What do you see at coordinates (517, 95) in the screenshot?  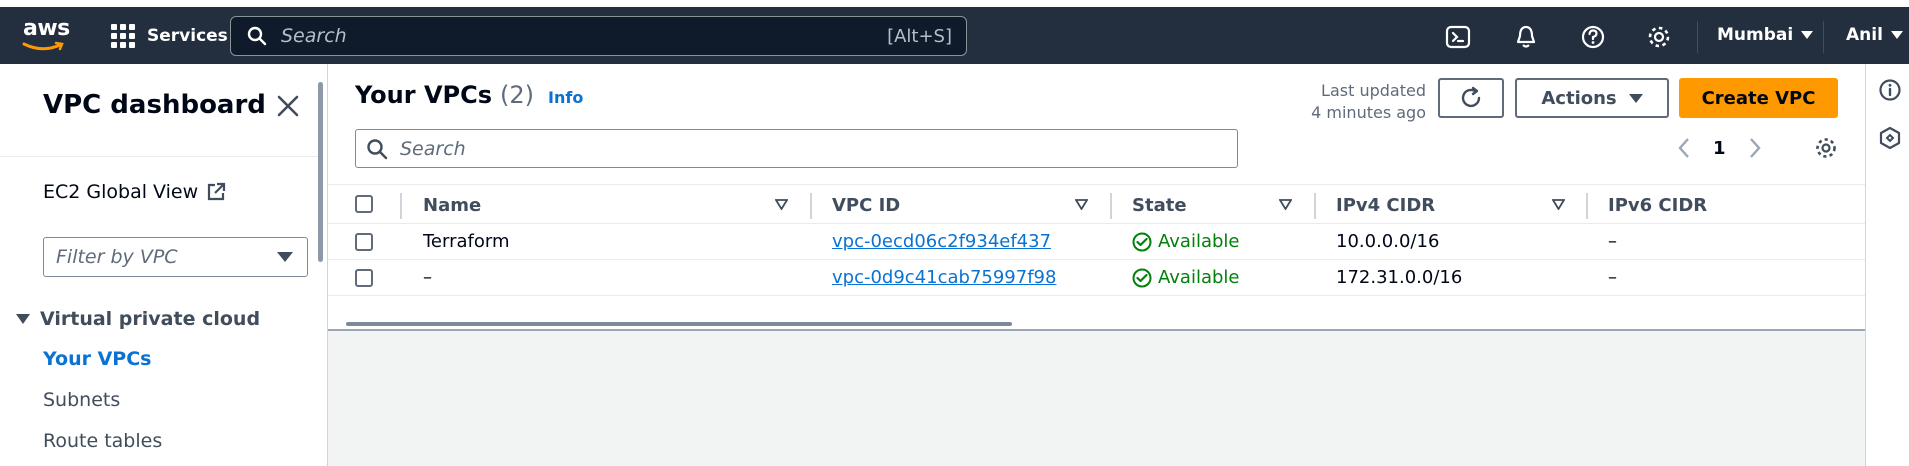 I see `vpc-count: (2)` at bounding box center [517, 95].